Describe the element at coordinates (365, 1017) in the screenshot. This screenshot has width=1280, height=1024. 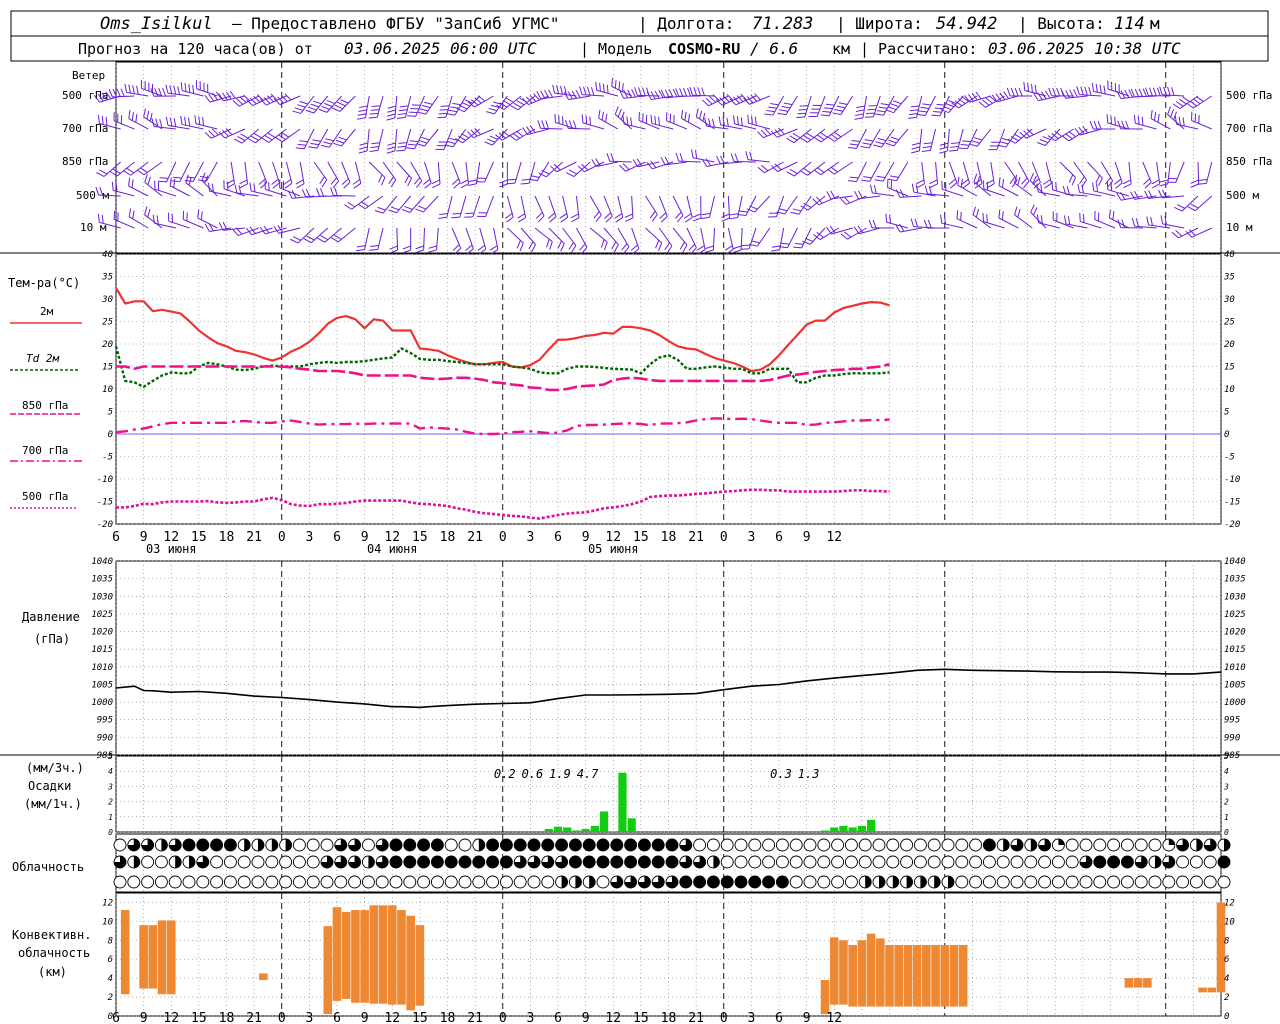
I see `x-tick-label: 9` at that location.